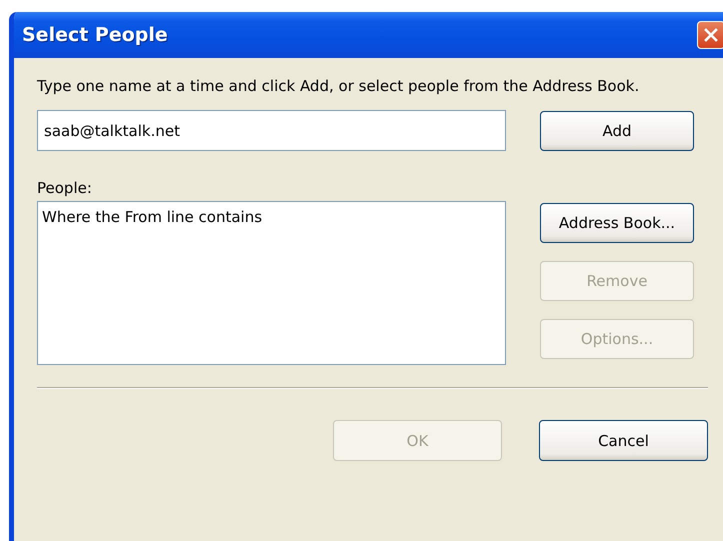 The image size is (723, 541). I want to click on name-input-field: saab@talktalk.net, so click(271, 130).